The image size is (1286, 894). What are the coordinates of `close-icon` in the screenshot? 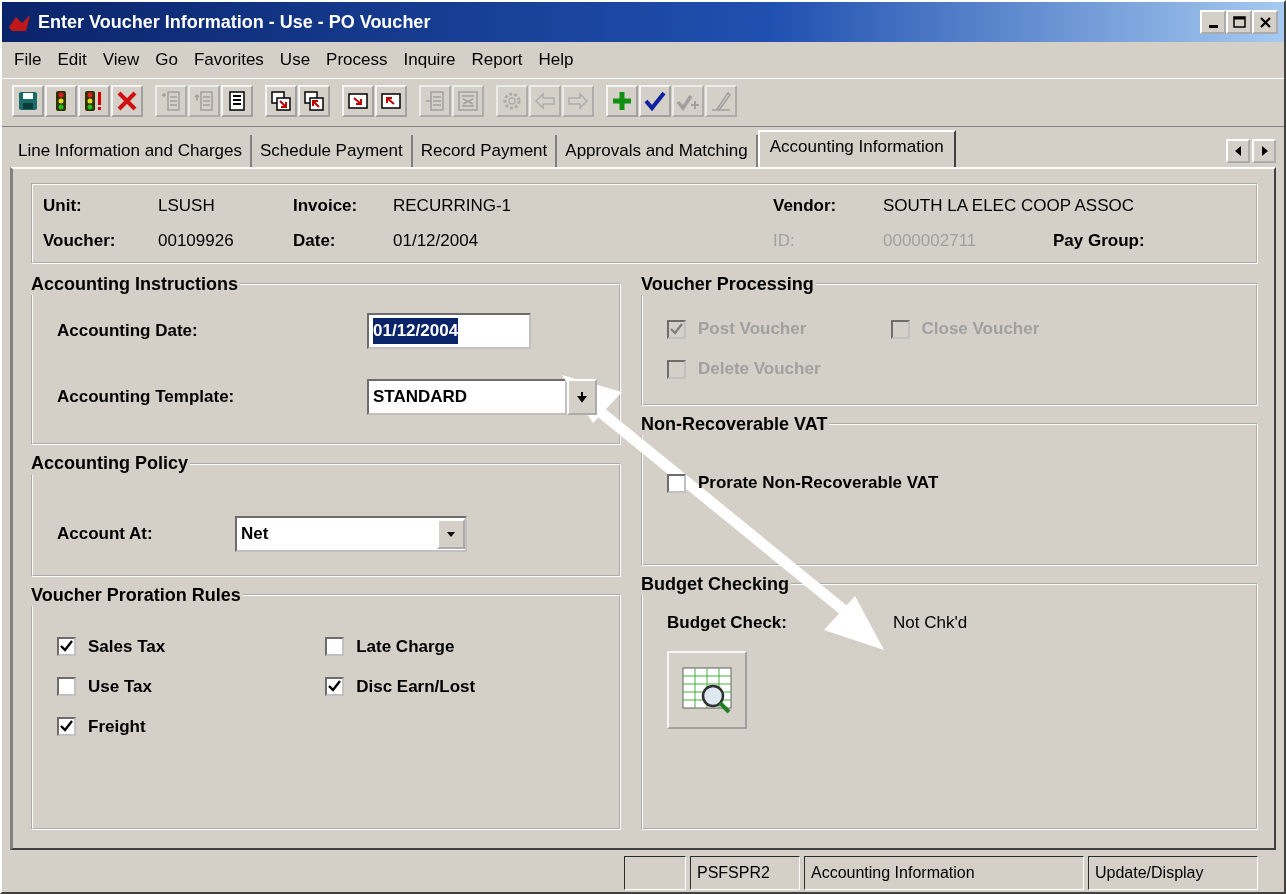 It's located at (1265, 22).